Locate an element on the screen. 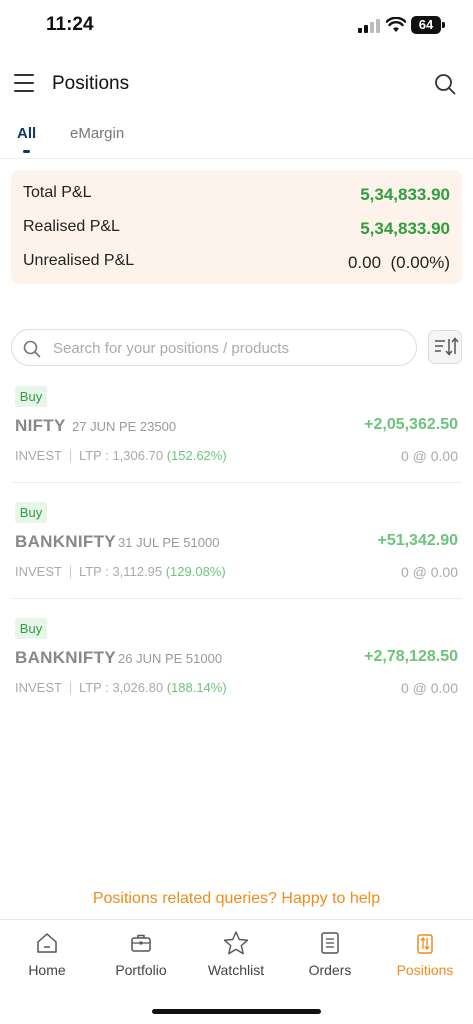 The width and height of the screenshot is (473, 1024). unrealised-pnl-label: Unrealised P&L is located at coordinates (79, 260).